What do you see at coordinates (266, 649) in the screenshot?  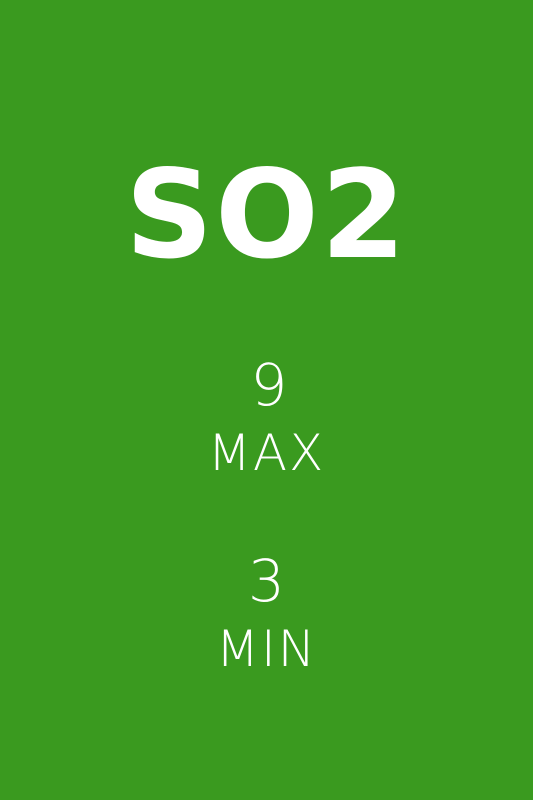 I see `min-label: MIN` at bounding box center [266, 649].